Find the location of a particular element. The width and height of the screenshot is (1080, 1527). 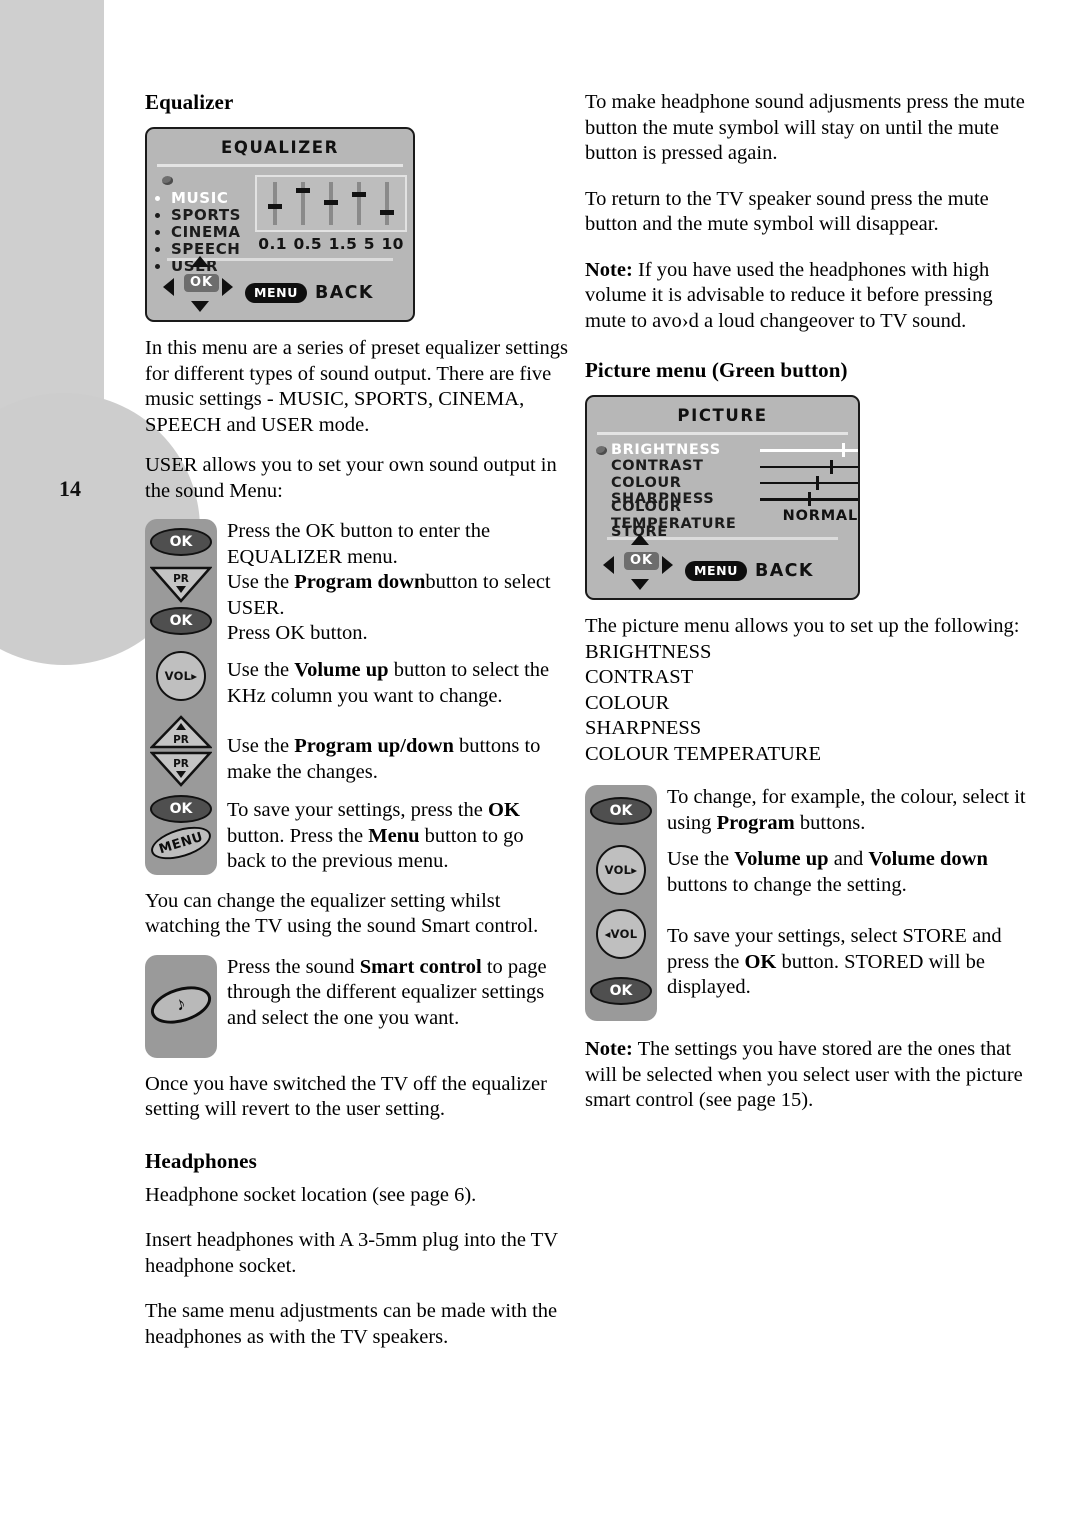

row-label: CONTRAST is located at coordinates (657, 466).